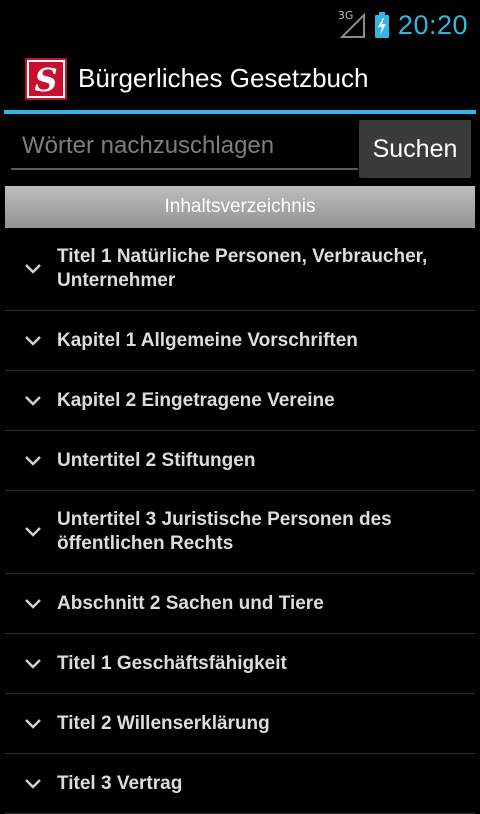 This screenshot has height=814, width=480. Describe the element at coordinates (240, 112) in the screenshot. I see `action-bar-divider` at that location.